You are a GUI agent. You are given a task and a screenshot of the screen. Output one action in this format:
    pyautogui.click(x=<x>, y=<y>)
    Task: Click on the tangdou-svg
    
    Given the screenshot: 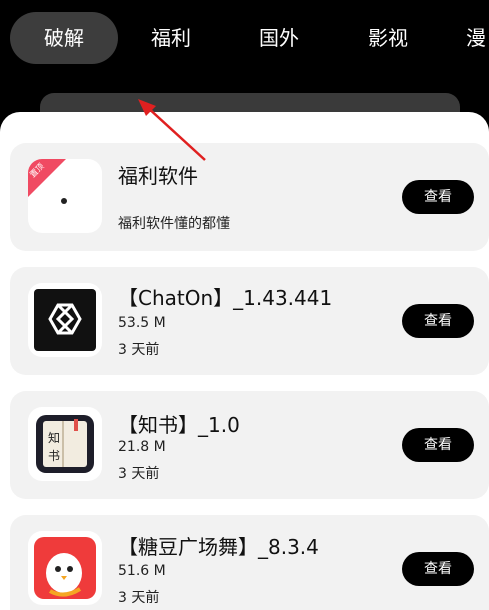 What is the action you would take?
    pyautogui.click(x=65, y=568)
    